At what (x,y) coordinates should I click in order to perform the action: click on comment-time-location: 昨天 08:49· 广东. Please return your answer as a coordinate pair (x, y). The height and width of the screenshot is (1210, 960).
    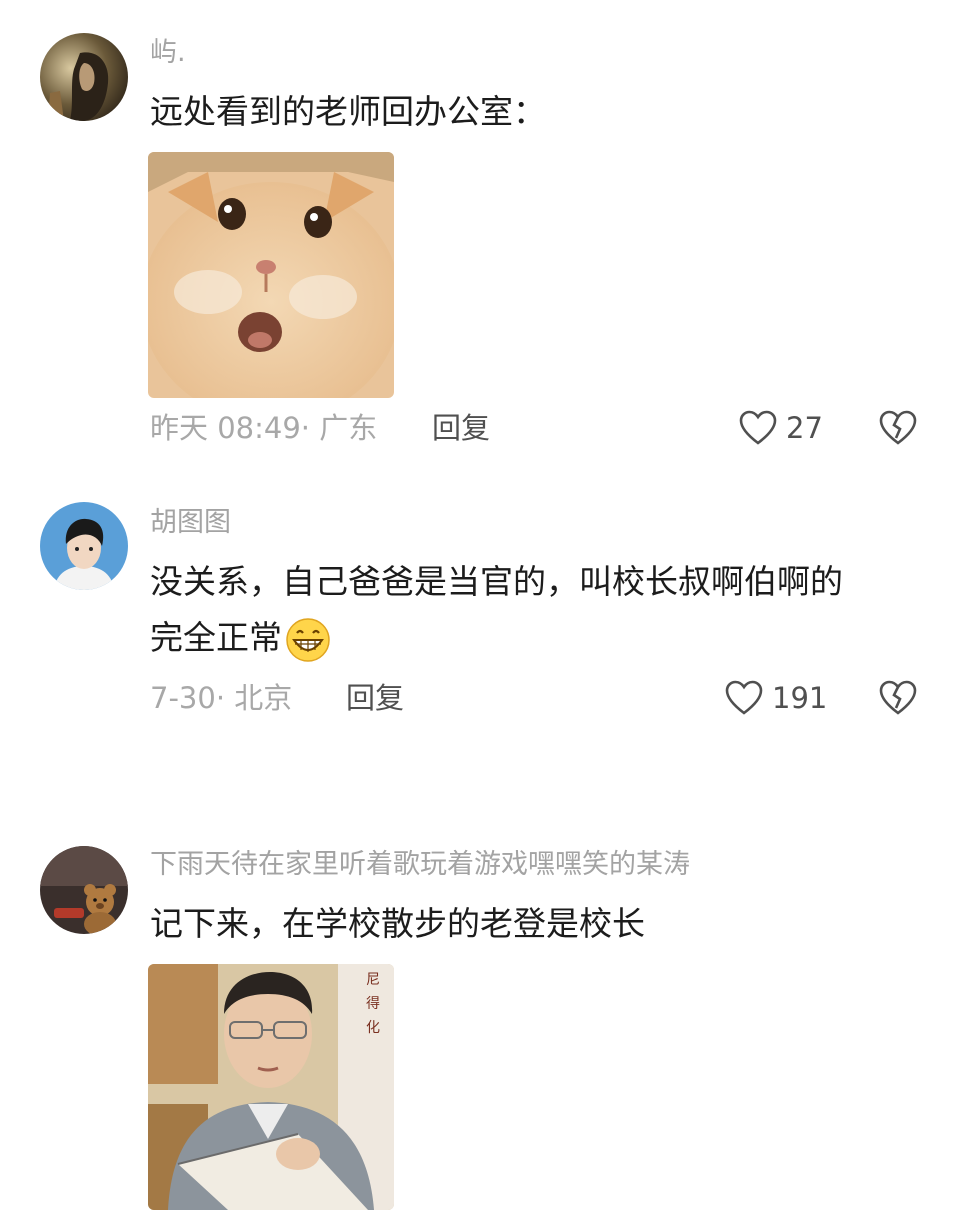
    Looking at the image, I should click on (264, 428).